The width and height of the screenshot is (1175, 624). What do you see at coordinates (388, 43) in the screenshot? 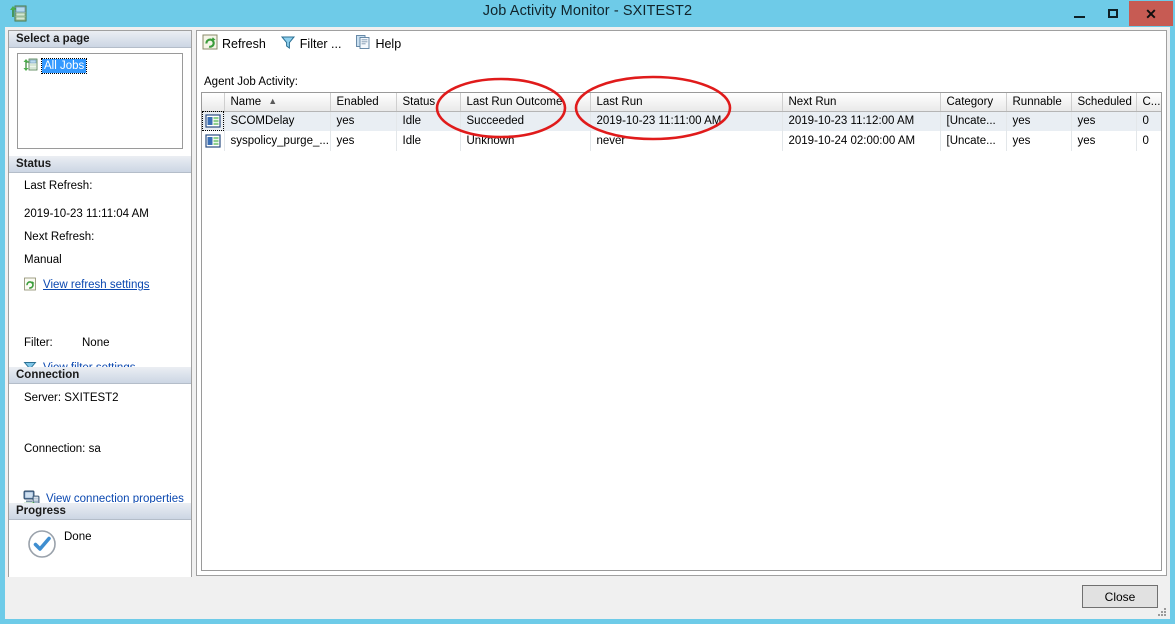
I see `help-label: Help` at bounding box center [388, 43].